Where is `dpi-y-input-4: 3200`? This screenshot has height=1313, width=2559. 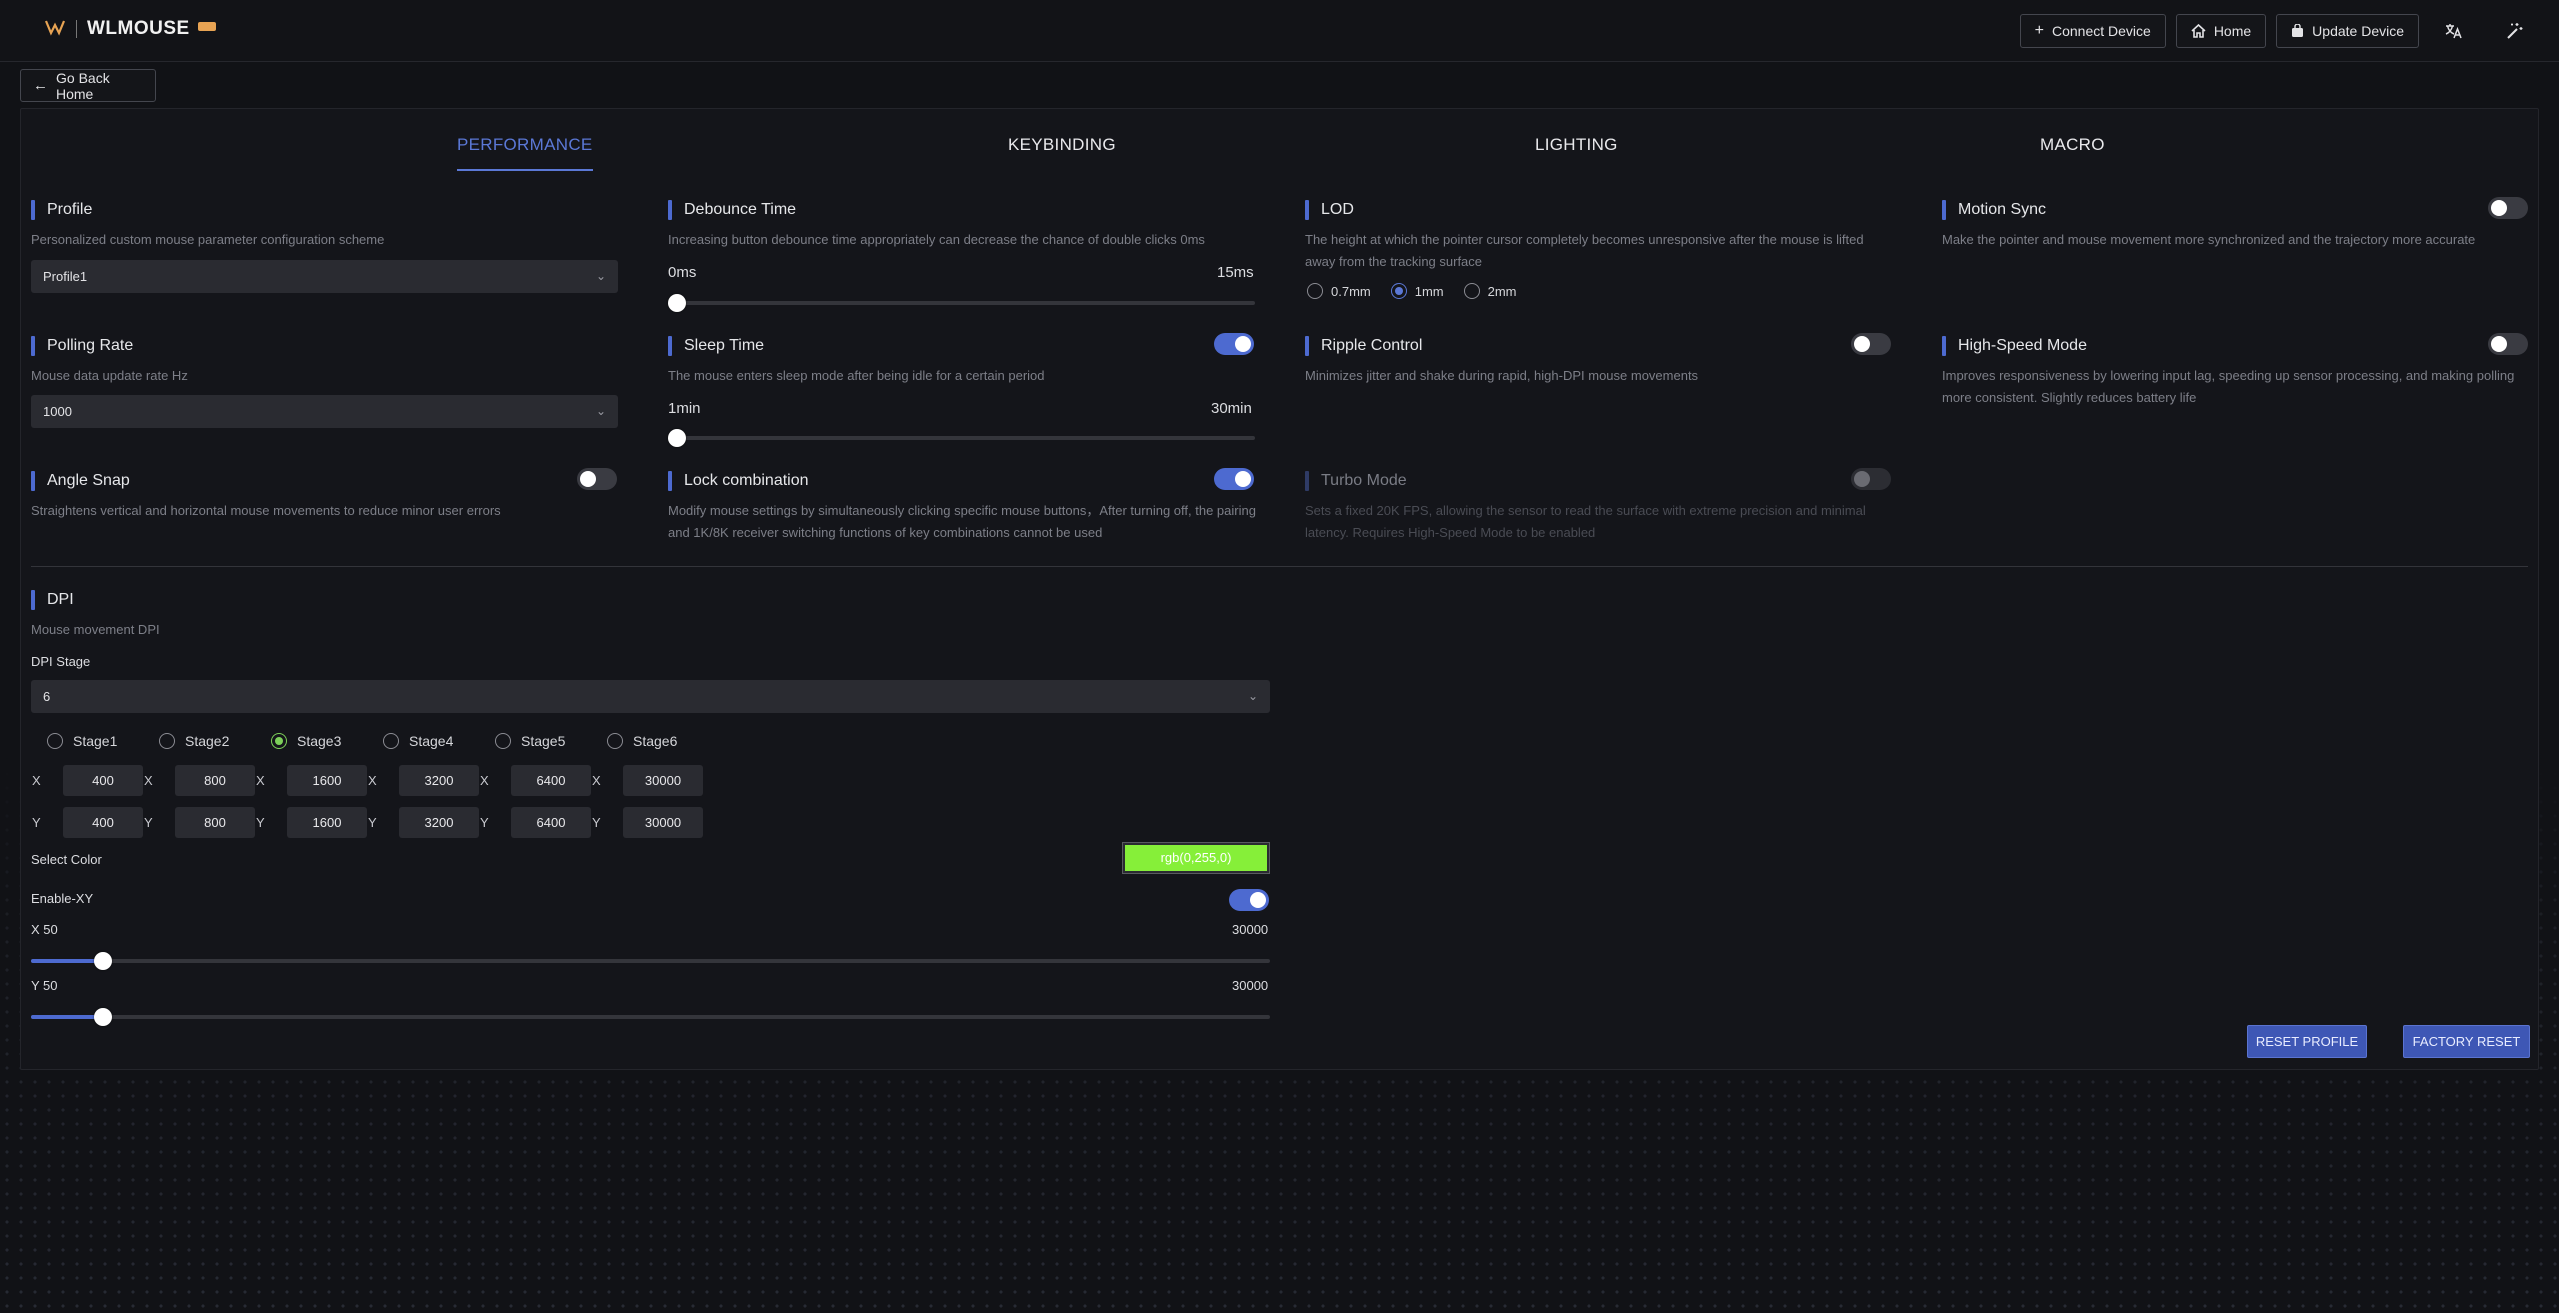 dpi-y-input-4: 3200 is located at coordinates (439, 822).